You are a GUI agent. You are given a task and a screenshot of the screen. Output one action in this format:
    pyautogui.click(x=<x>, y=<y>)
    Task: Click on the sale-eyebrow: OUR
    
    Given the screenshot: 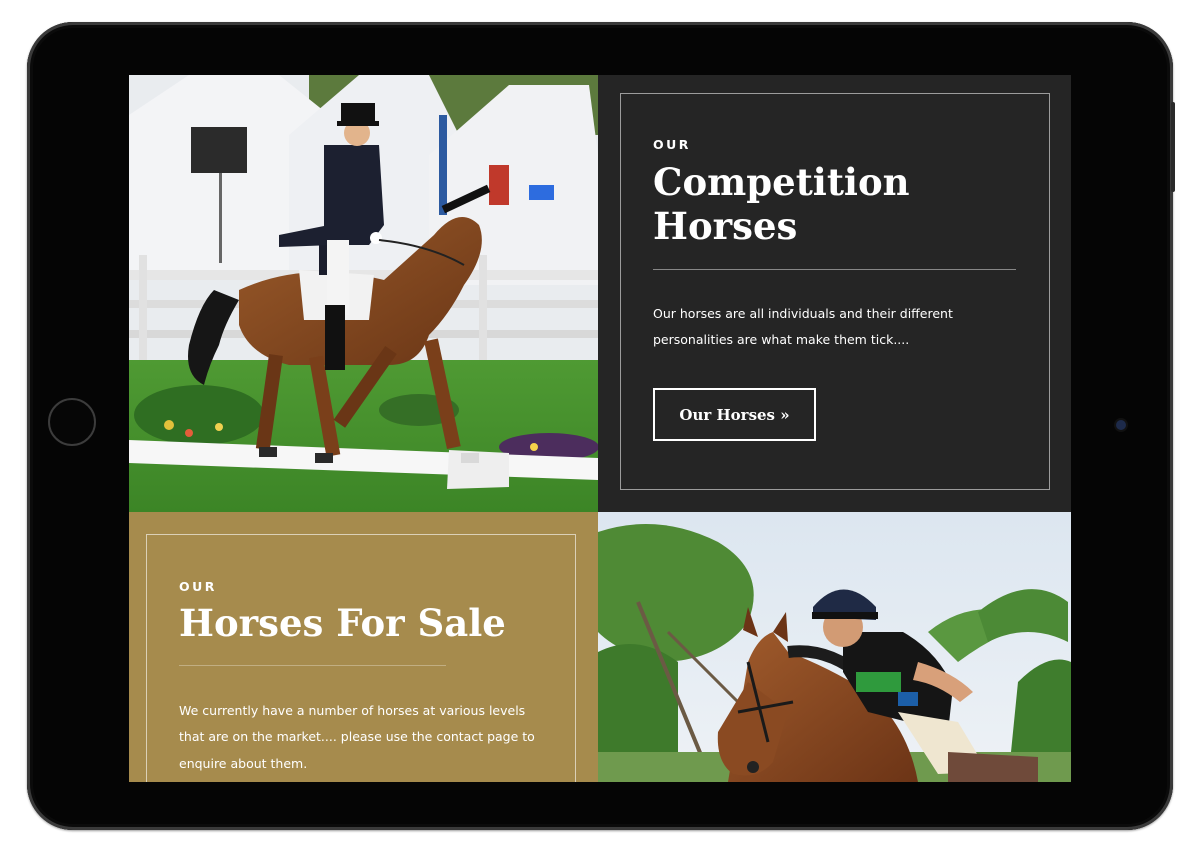 What is the action you would take?
    pyautogui.click(x=198, y=586)
    